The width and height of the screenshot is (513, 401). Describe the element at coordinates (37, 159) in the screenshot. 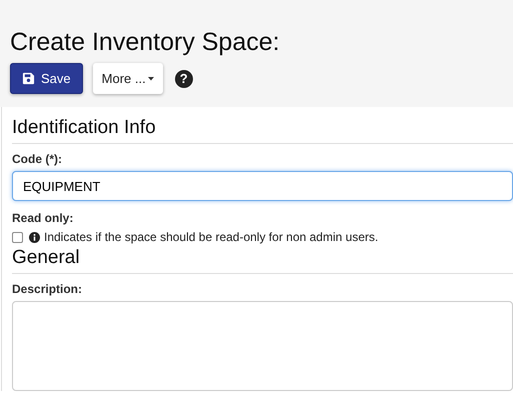

I see `field-label: Code (*):` at that location.